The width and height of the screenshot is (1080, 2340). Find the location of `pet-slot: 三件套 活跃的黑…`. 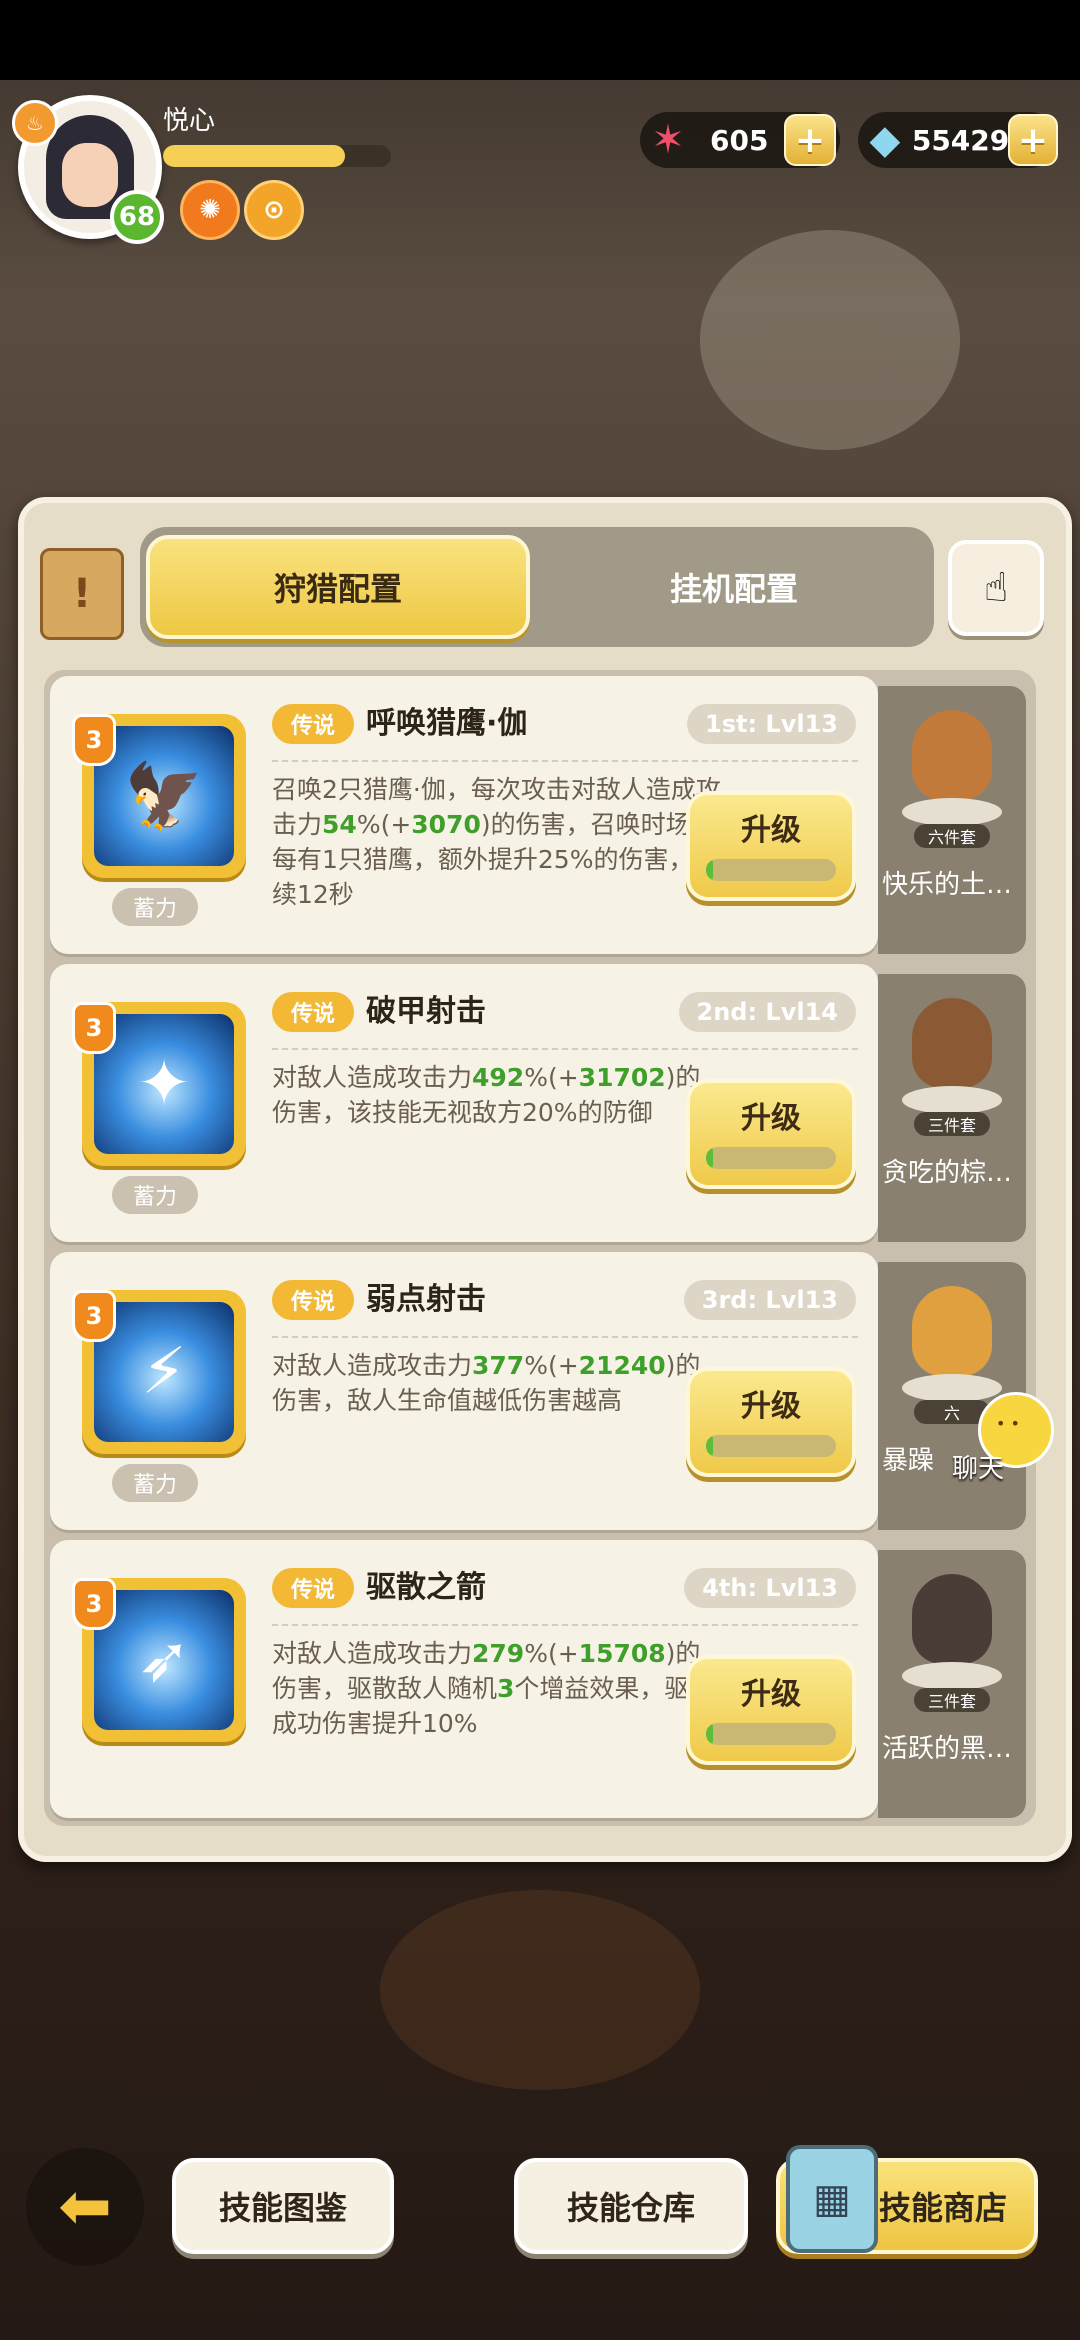

pet-slot: 三件套 活跃的黑… is located at coordinates (952, 1684).